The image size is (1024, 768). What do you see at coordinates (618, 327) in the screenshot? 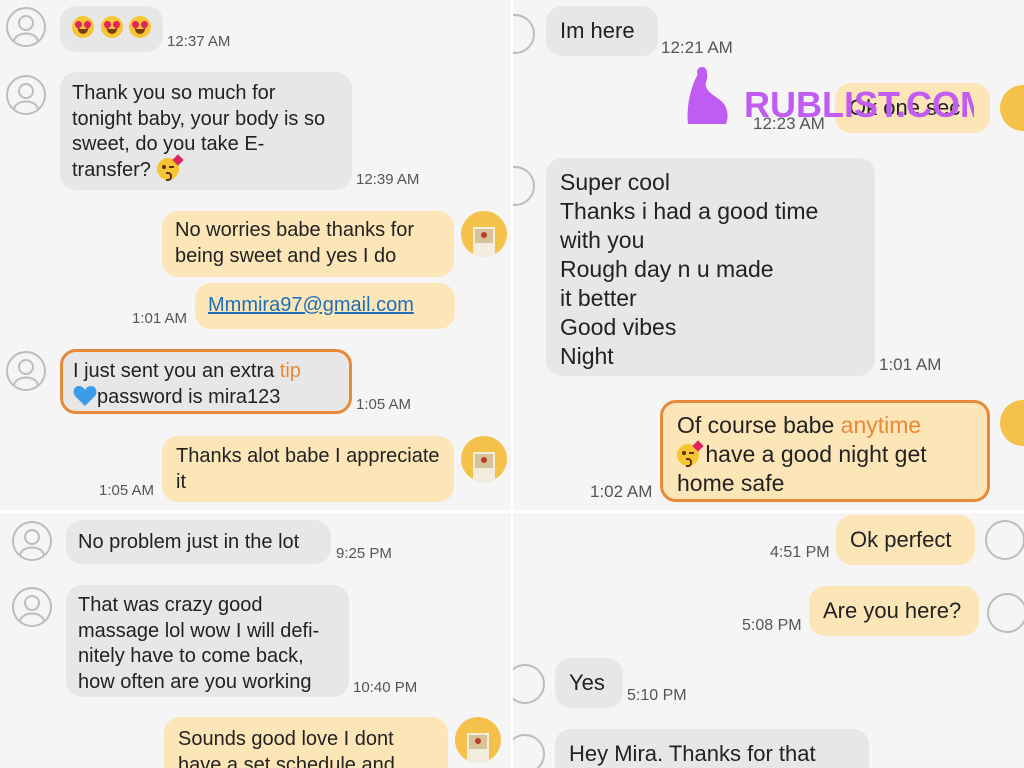
I see `message-line: Good vibes` at bounding box center [618, 327].